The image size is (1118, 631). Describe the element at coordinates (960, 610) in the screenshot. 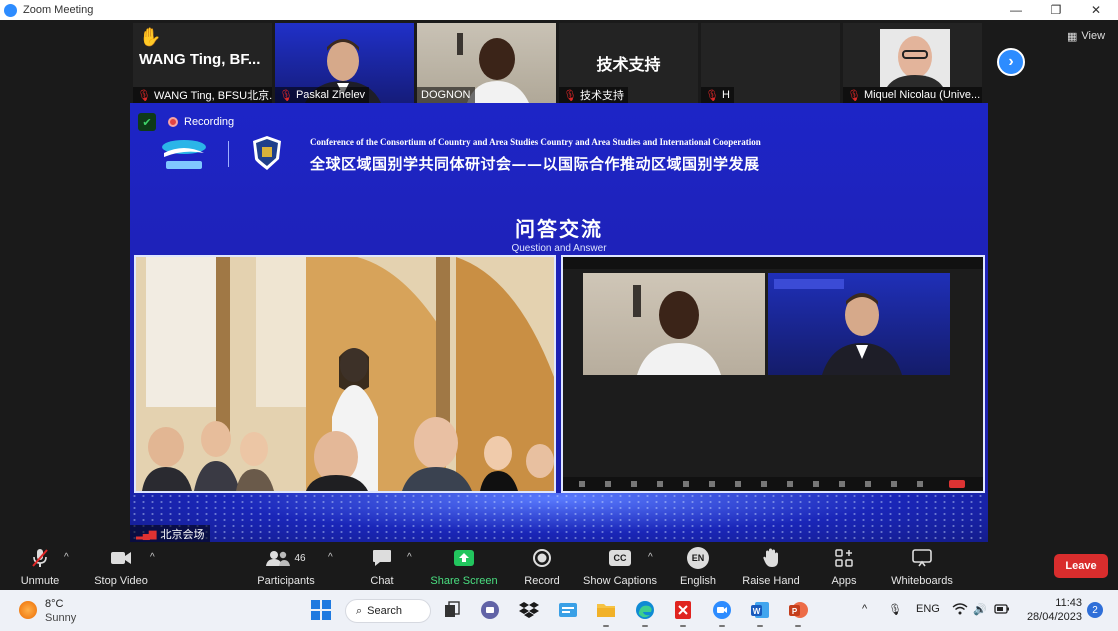

I see `wifi-icon` at that location.